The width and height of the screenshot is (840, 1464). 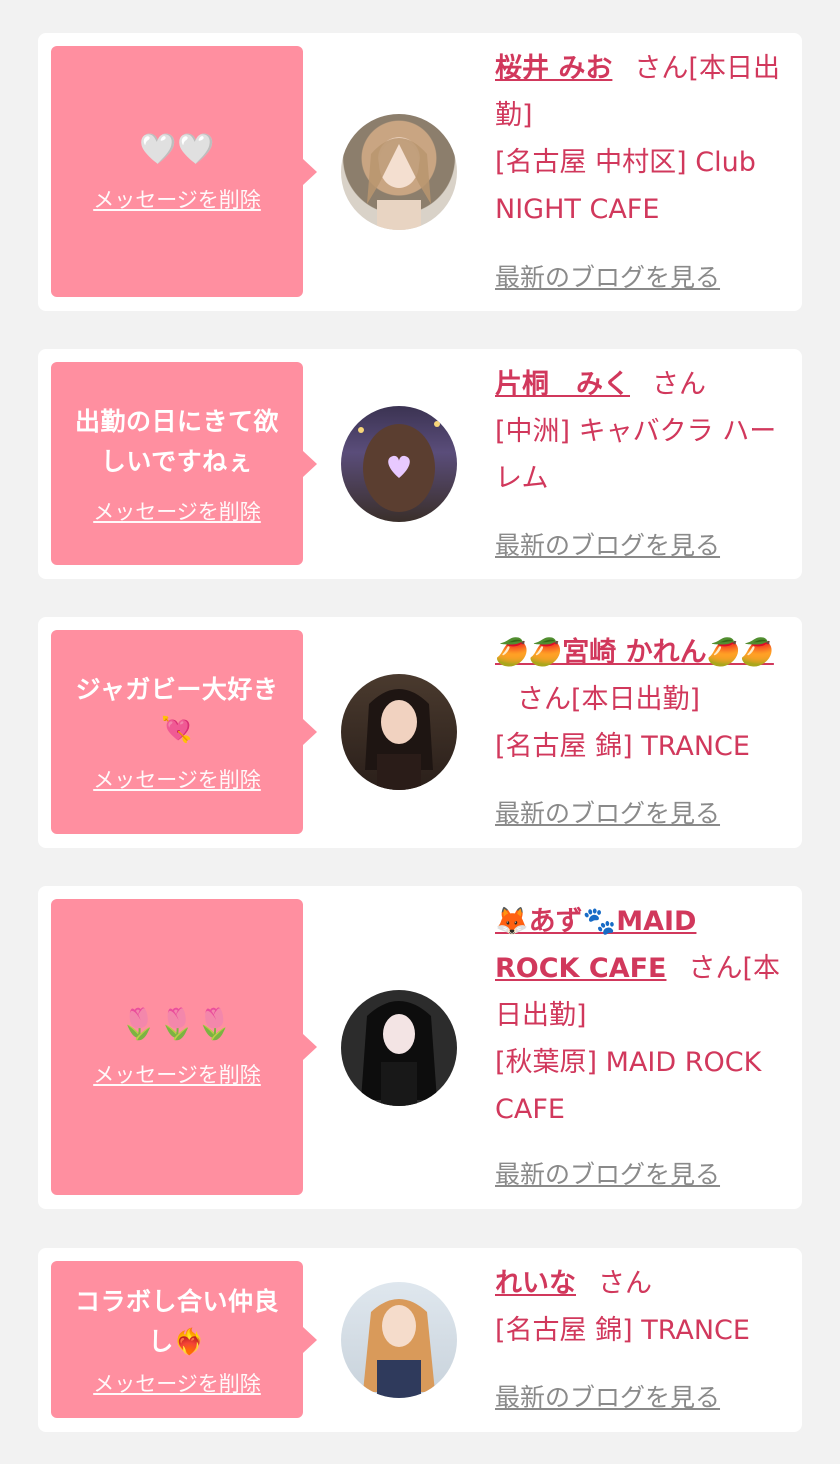 I want to click on message-bubble: 出勤の日にきて欲しいですねぇ メッセージを削除, so click(x=184, y=463).